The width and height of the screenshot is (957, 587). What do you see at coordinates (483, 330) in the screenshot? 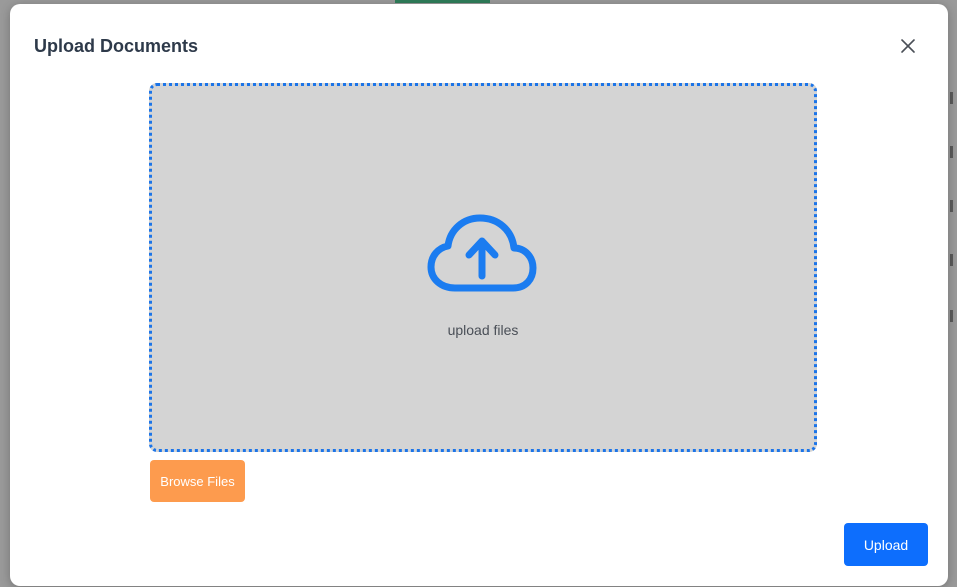
I see `dropzone-label: upload files` at bounding box center [483, 330].